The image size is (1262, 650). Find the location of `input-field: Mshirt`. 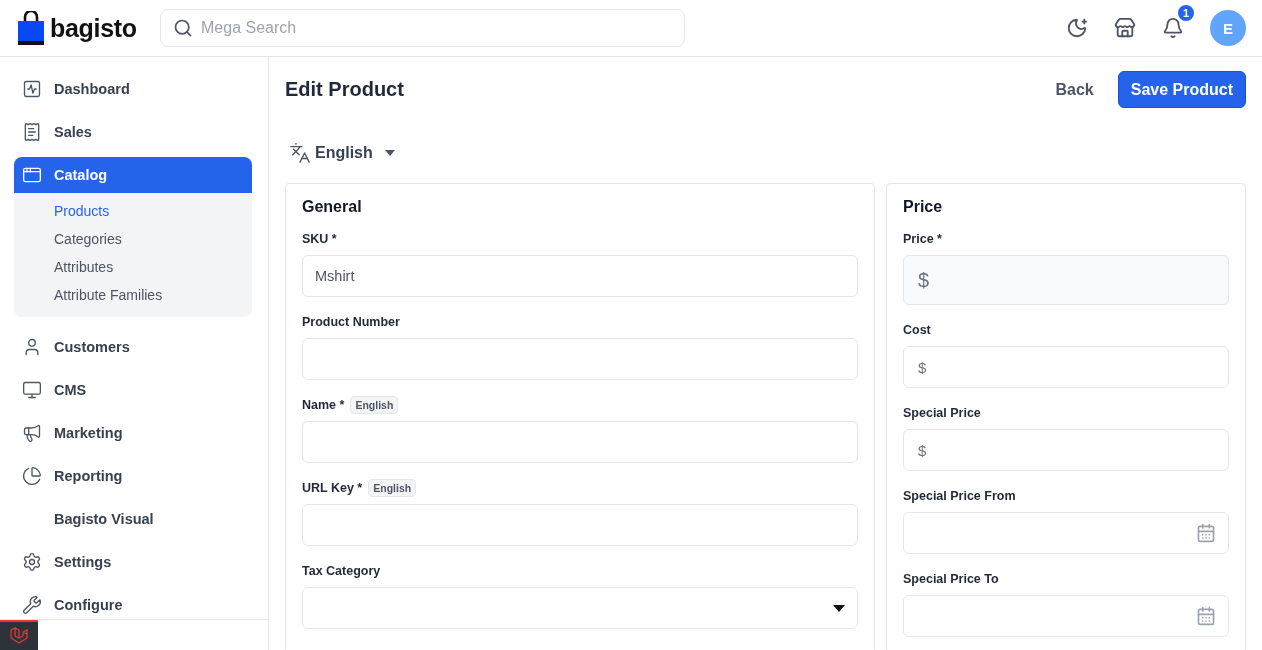

input-field: Mshirt is located at coordinates (580, 276).